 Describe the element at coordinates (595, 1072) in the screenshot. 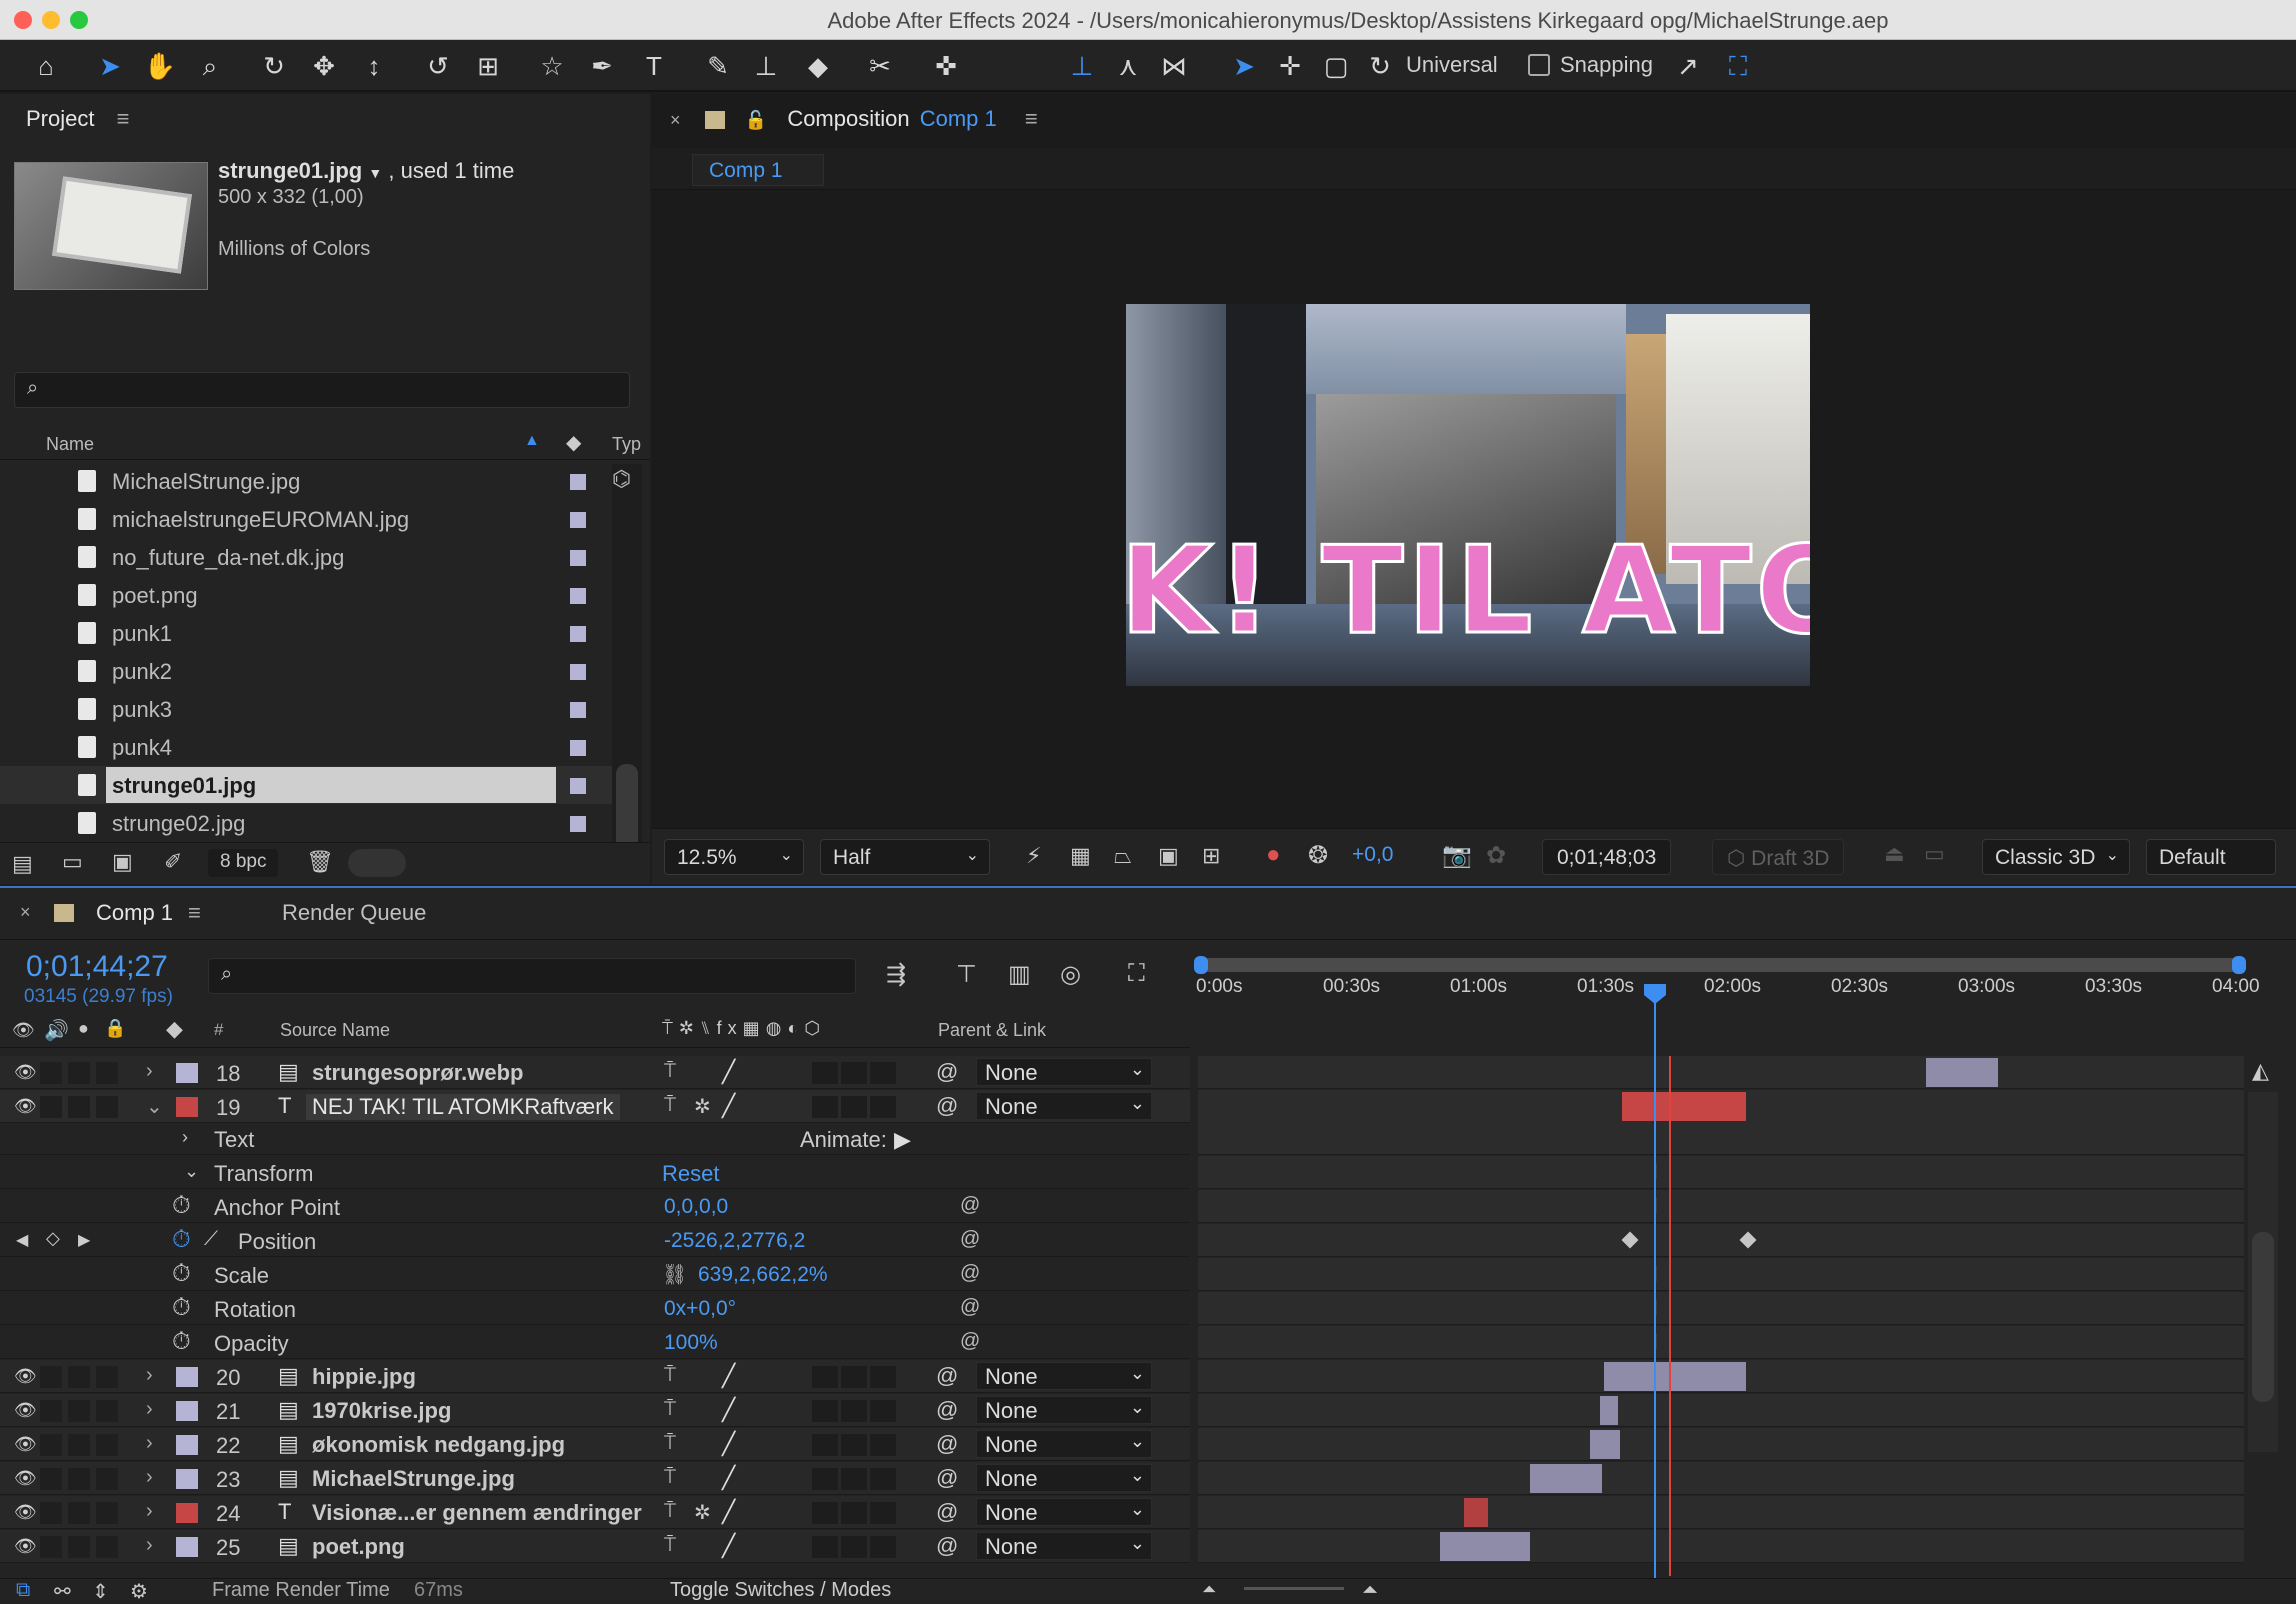

I see `layer-row: 👁 › 18 ▤ strungesoprør.webp ⍑ ╱ @ None ⌄` at that location.